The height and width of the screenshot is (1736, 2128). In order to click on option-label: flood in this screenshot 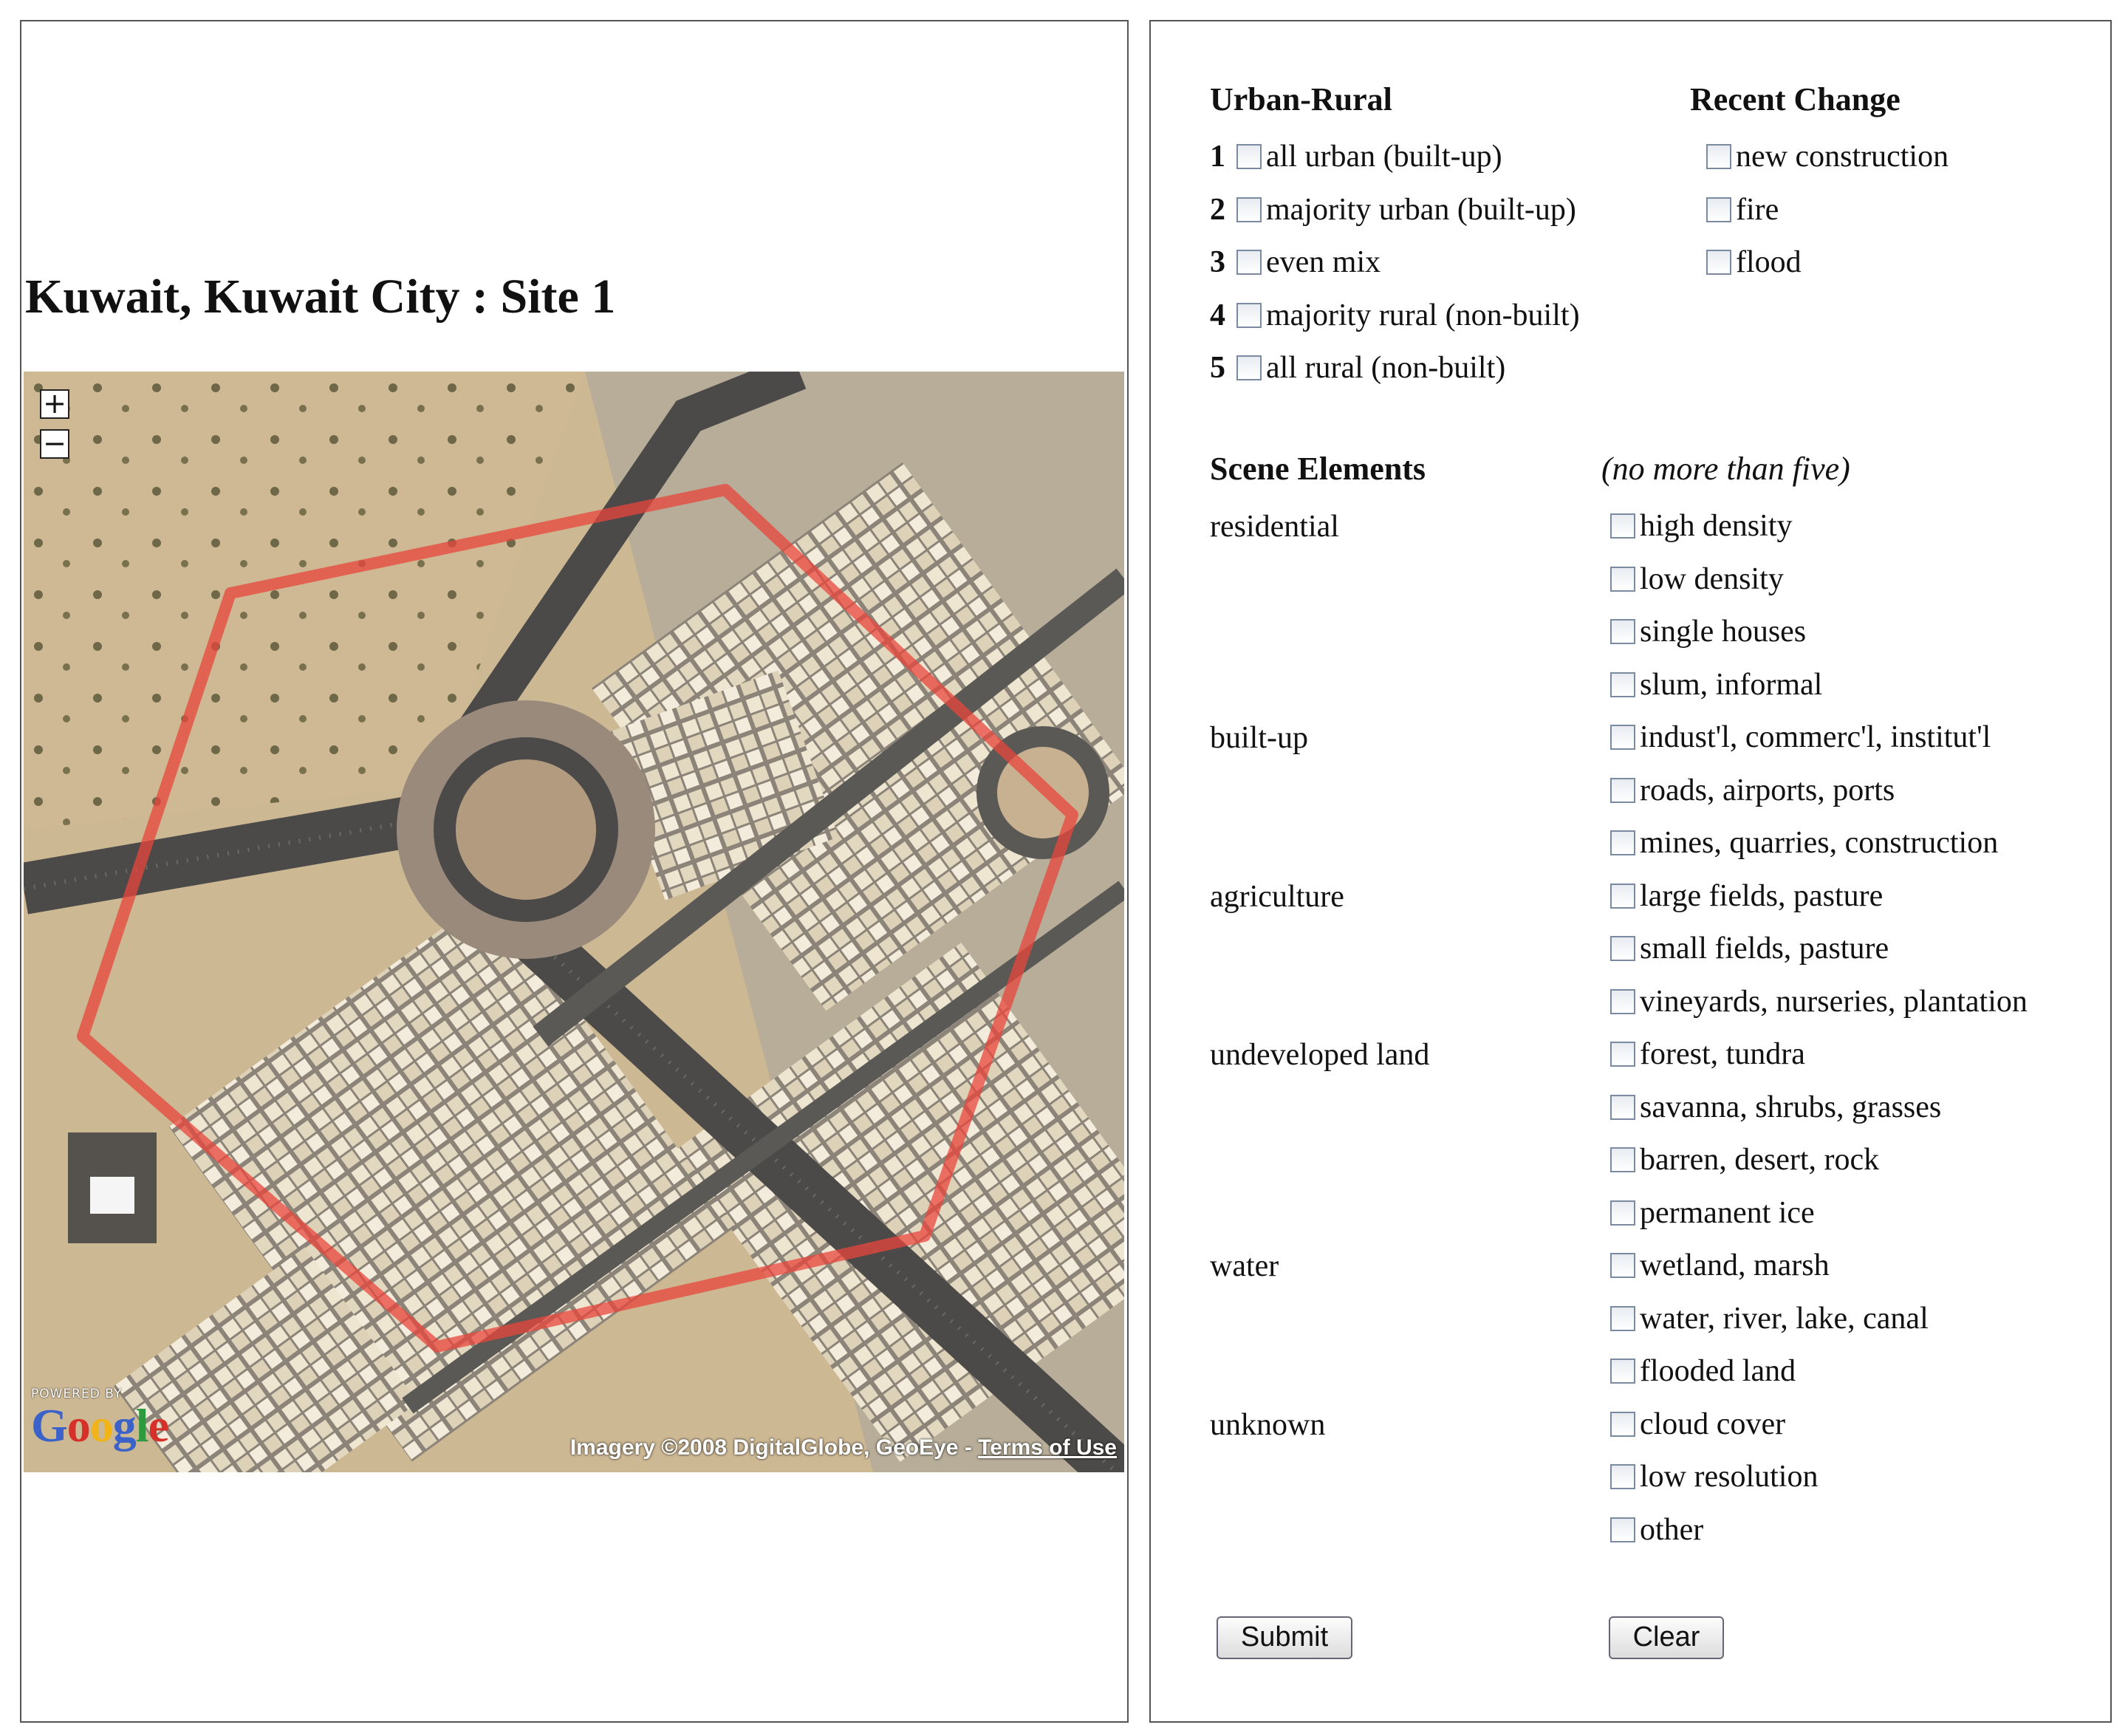, I will do `click(1769, 262)`.